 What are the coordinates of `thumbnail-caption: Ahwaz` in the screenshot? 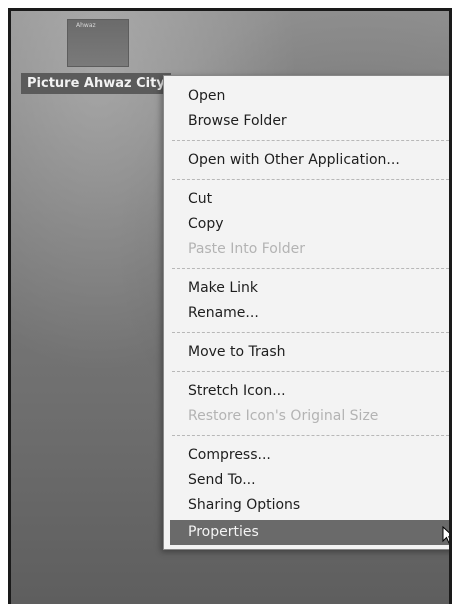 It's located at (86, 25).